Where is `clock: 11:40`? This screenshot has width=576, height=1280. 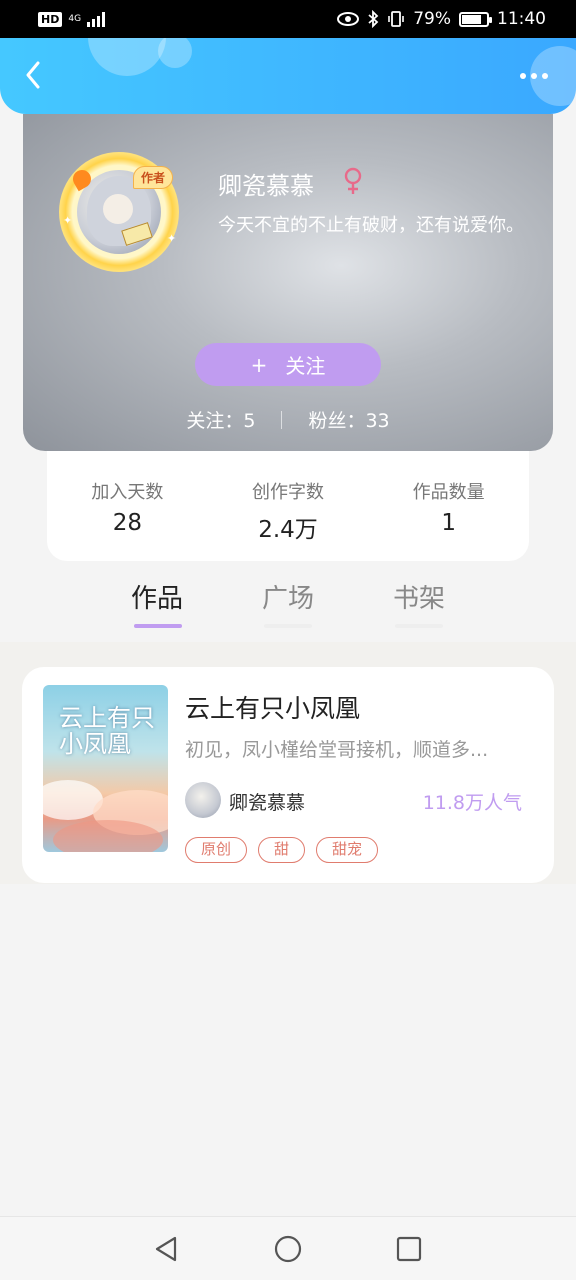 clock: 11:40 is located at coordinates (521, 19).